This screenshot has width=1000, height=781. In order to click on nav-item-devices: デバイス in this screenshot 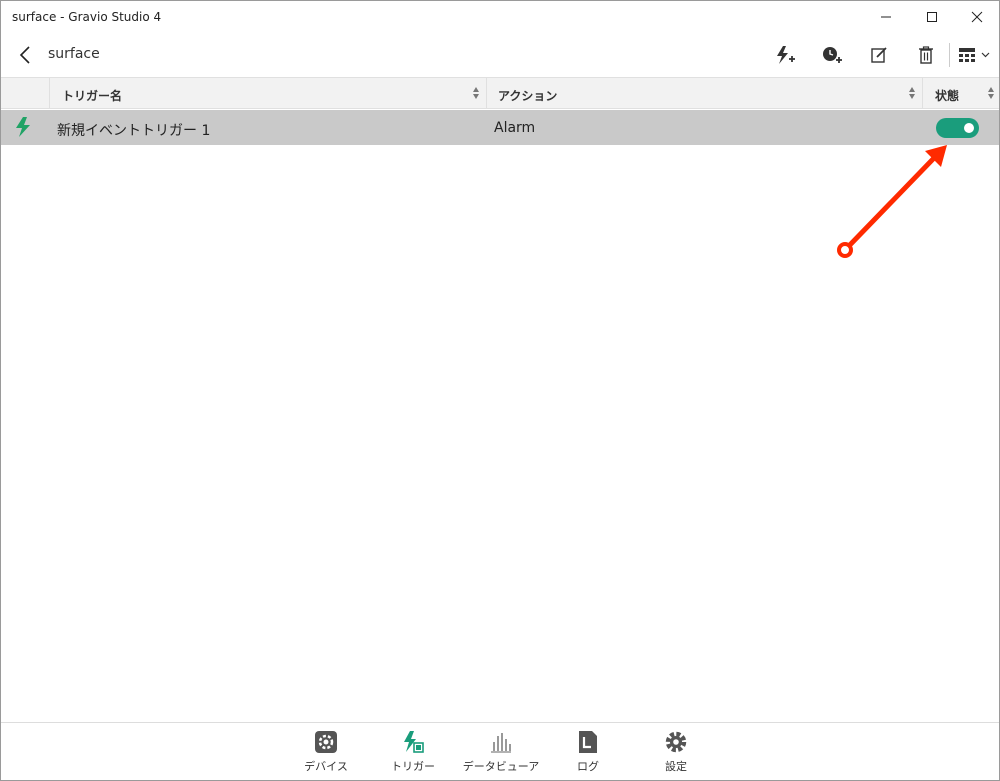, I will do `click(326, 753)`.